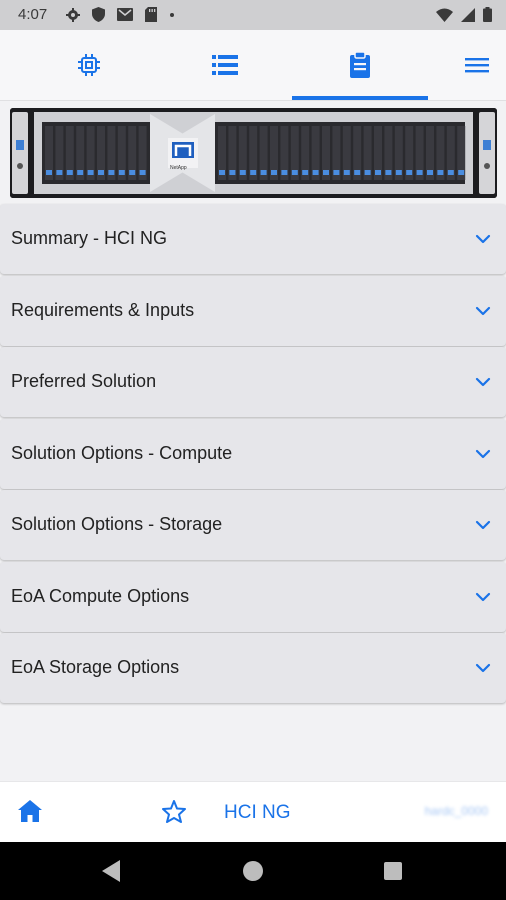 This screenshot has width=506, height=900. What do you see at coordinates (89, 238) in the screenshot?
I see `accordion-item-label: Summary - HCI NG` at bounding box center [89, 238].